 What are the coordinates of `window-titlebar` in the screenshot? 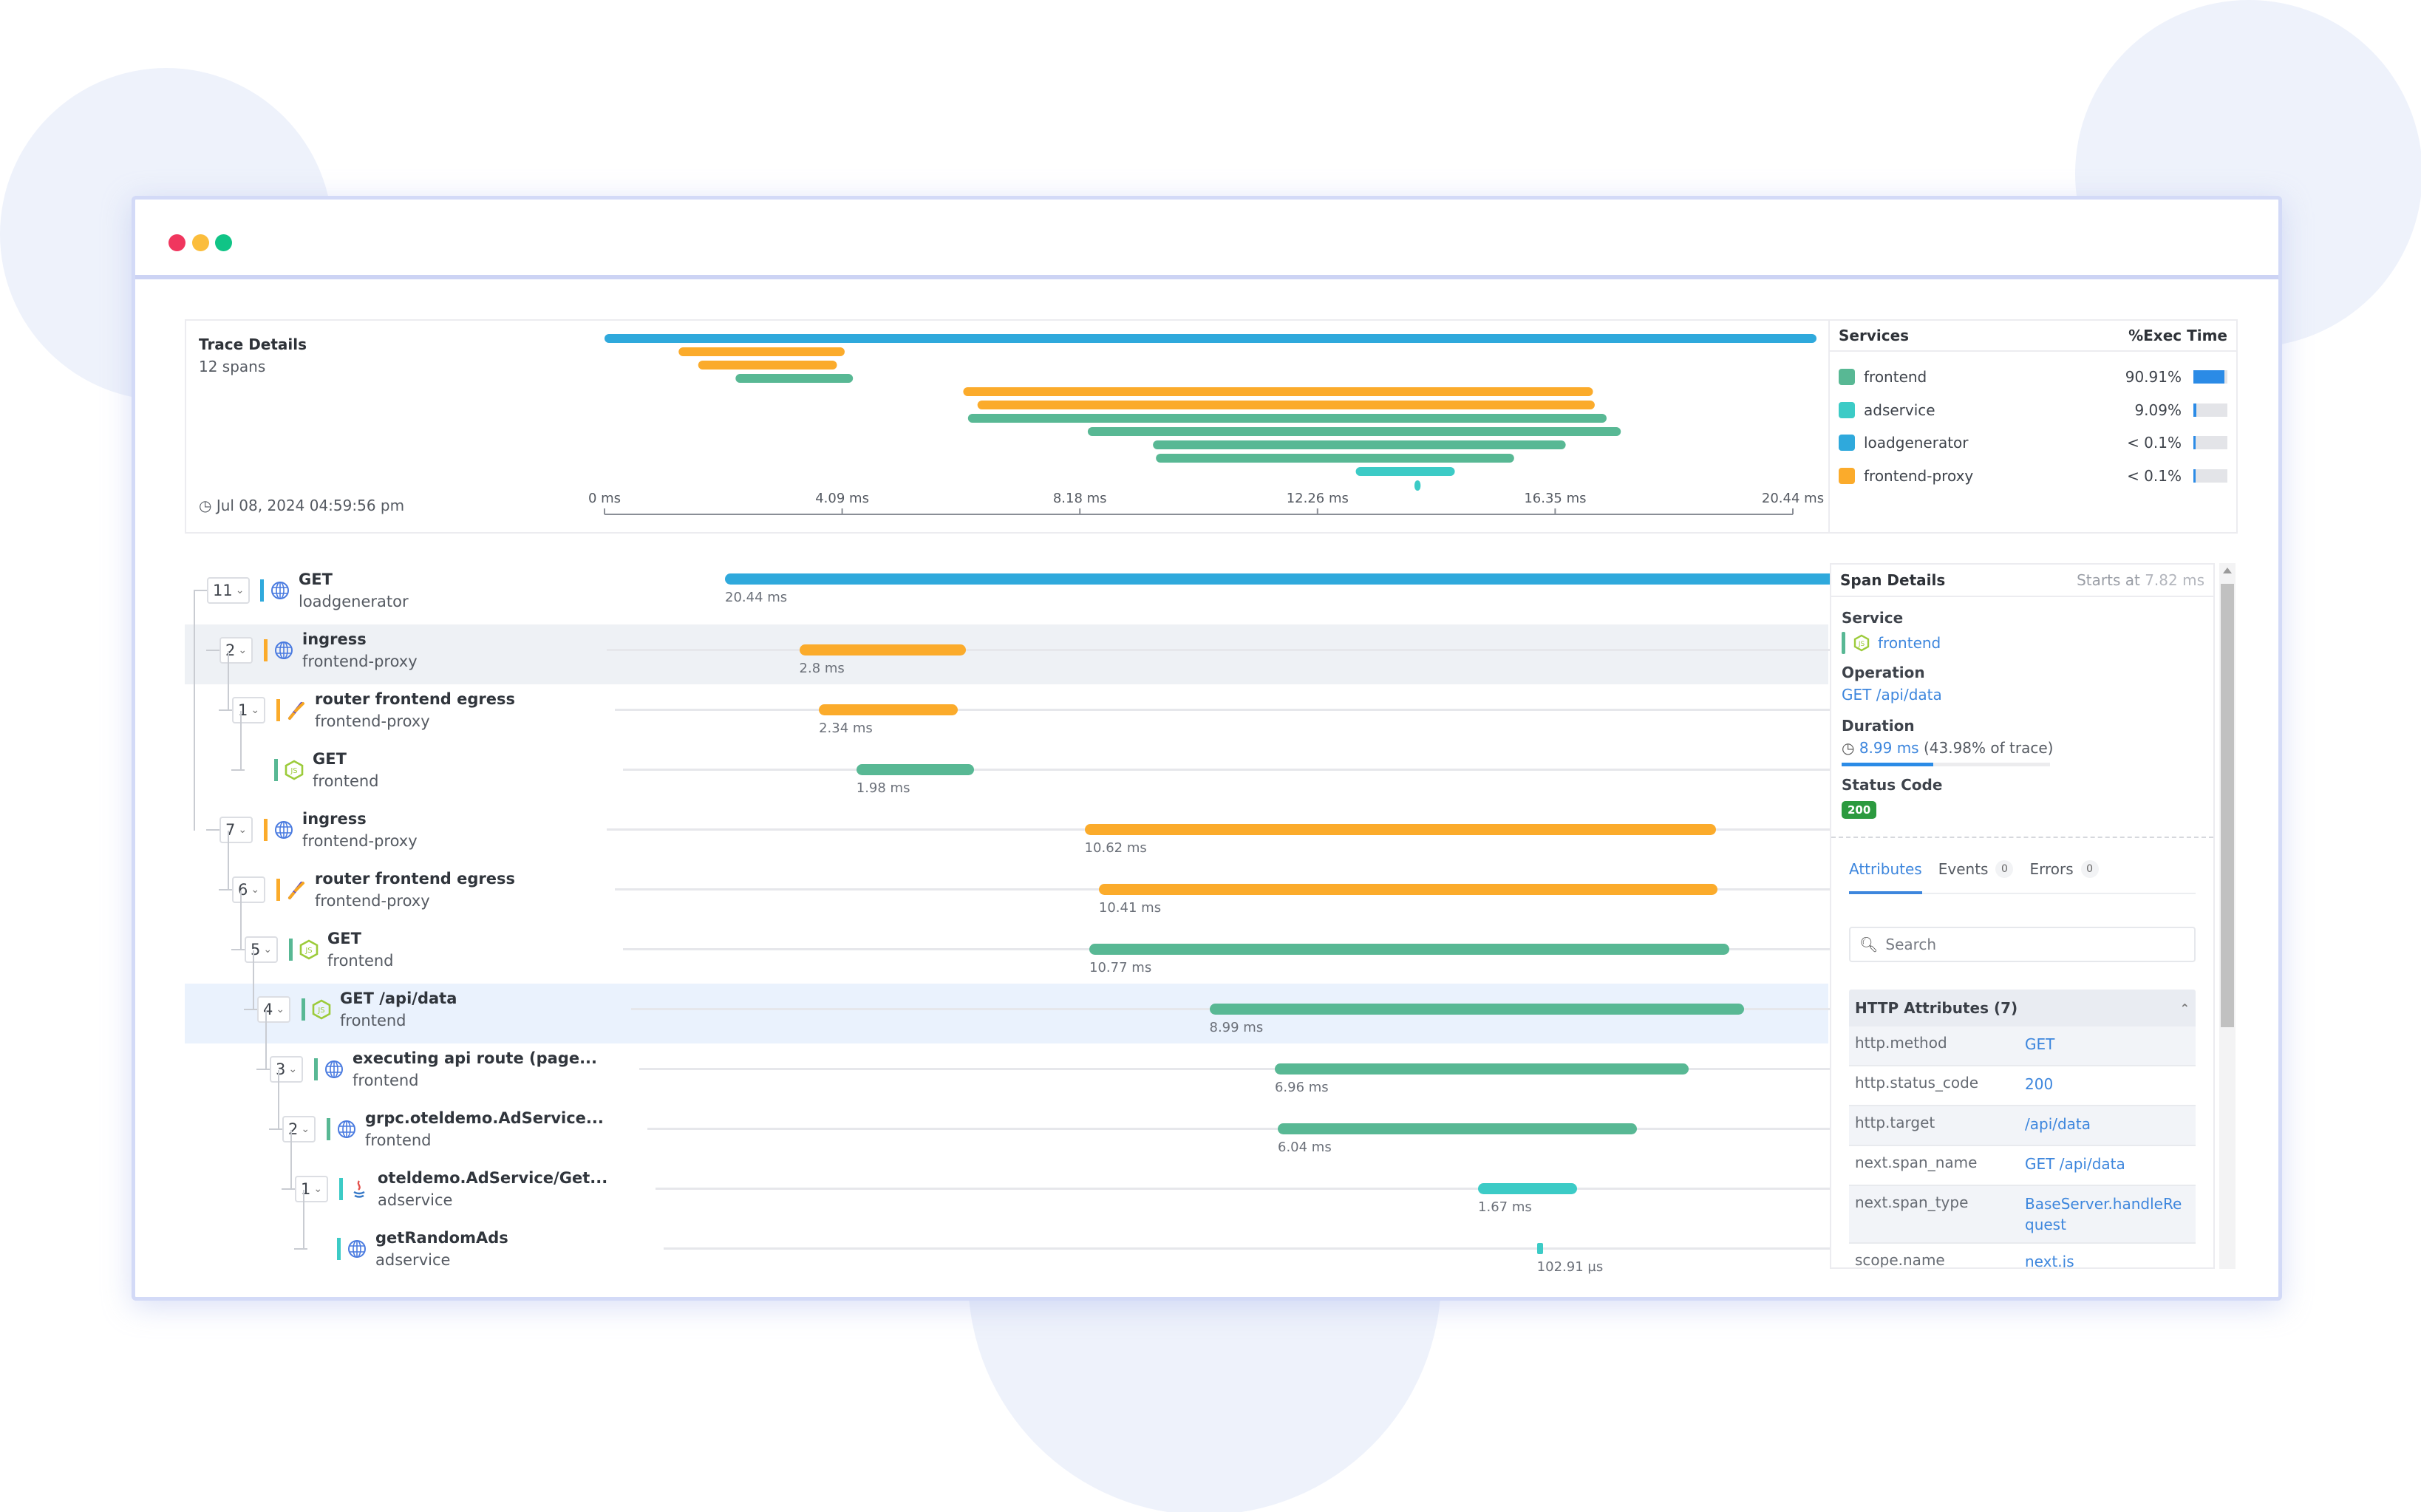 It's located at (1206, 239).